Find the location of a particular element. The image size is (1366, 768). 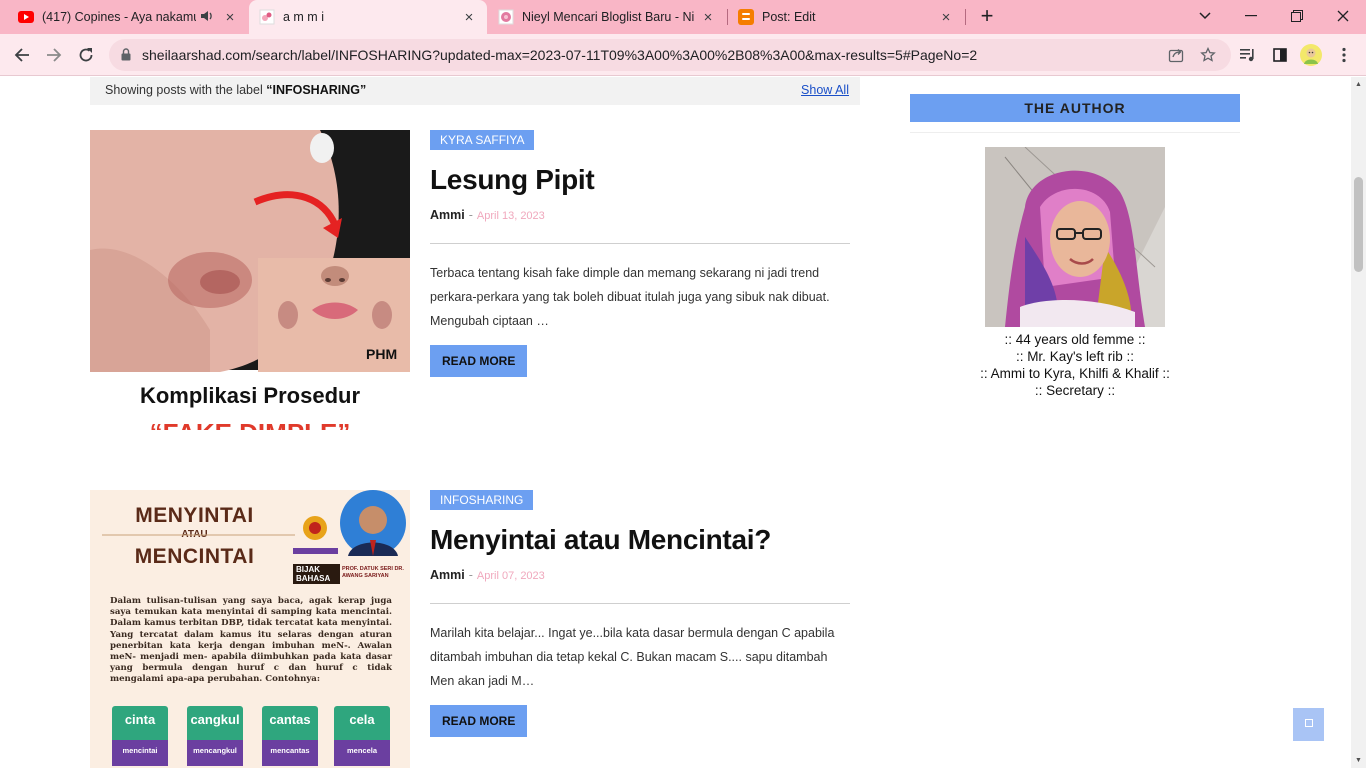

blogger-icon is located at coordinates (746, 17).